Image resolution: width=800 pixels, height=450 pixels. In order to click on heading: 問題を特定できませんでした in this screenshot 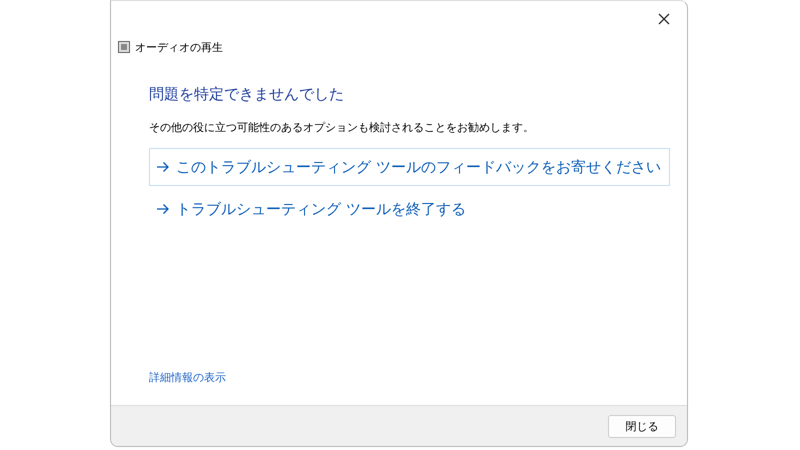, I will do `click(247, 95)`.